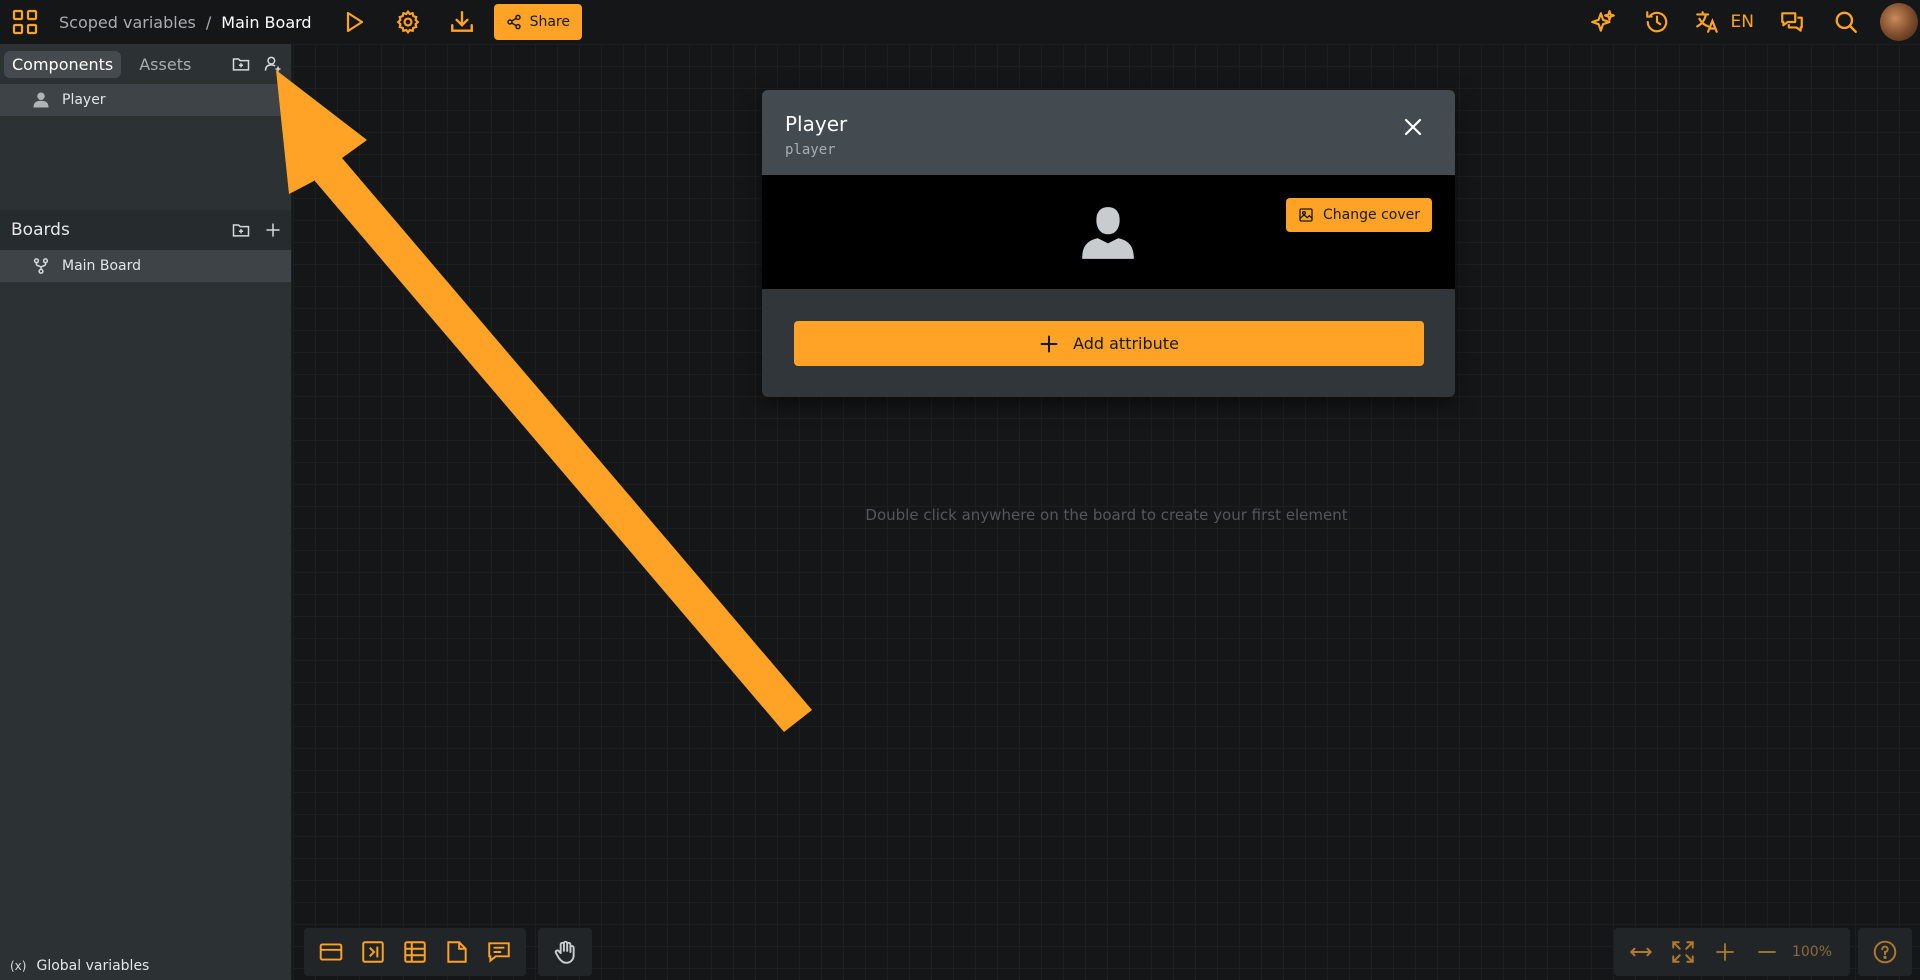  What do you see at coordinates (1683, 952) in the screenshot?
I see `fit-screen-icon` at bounding box center [1683, 952].